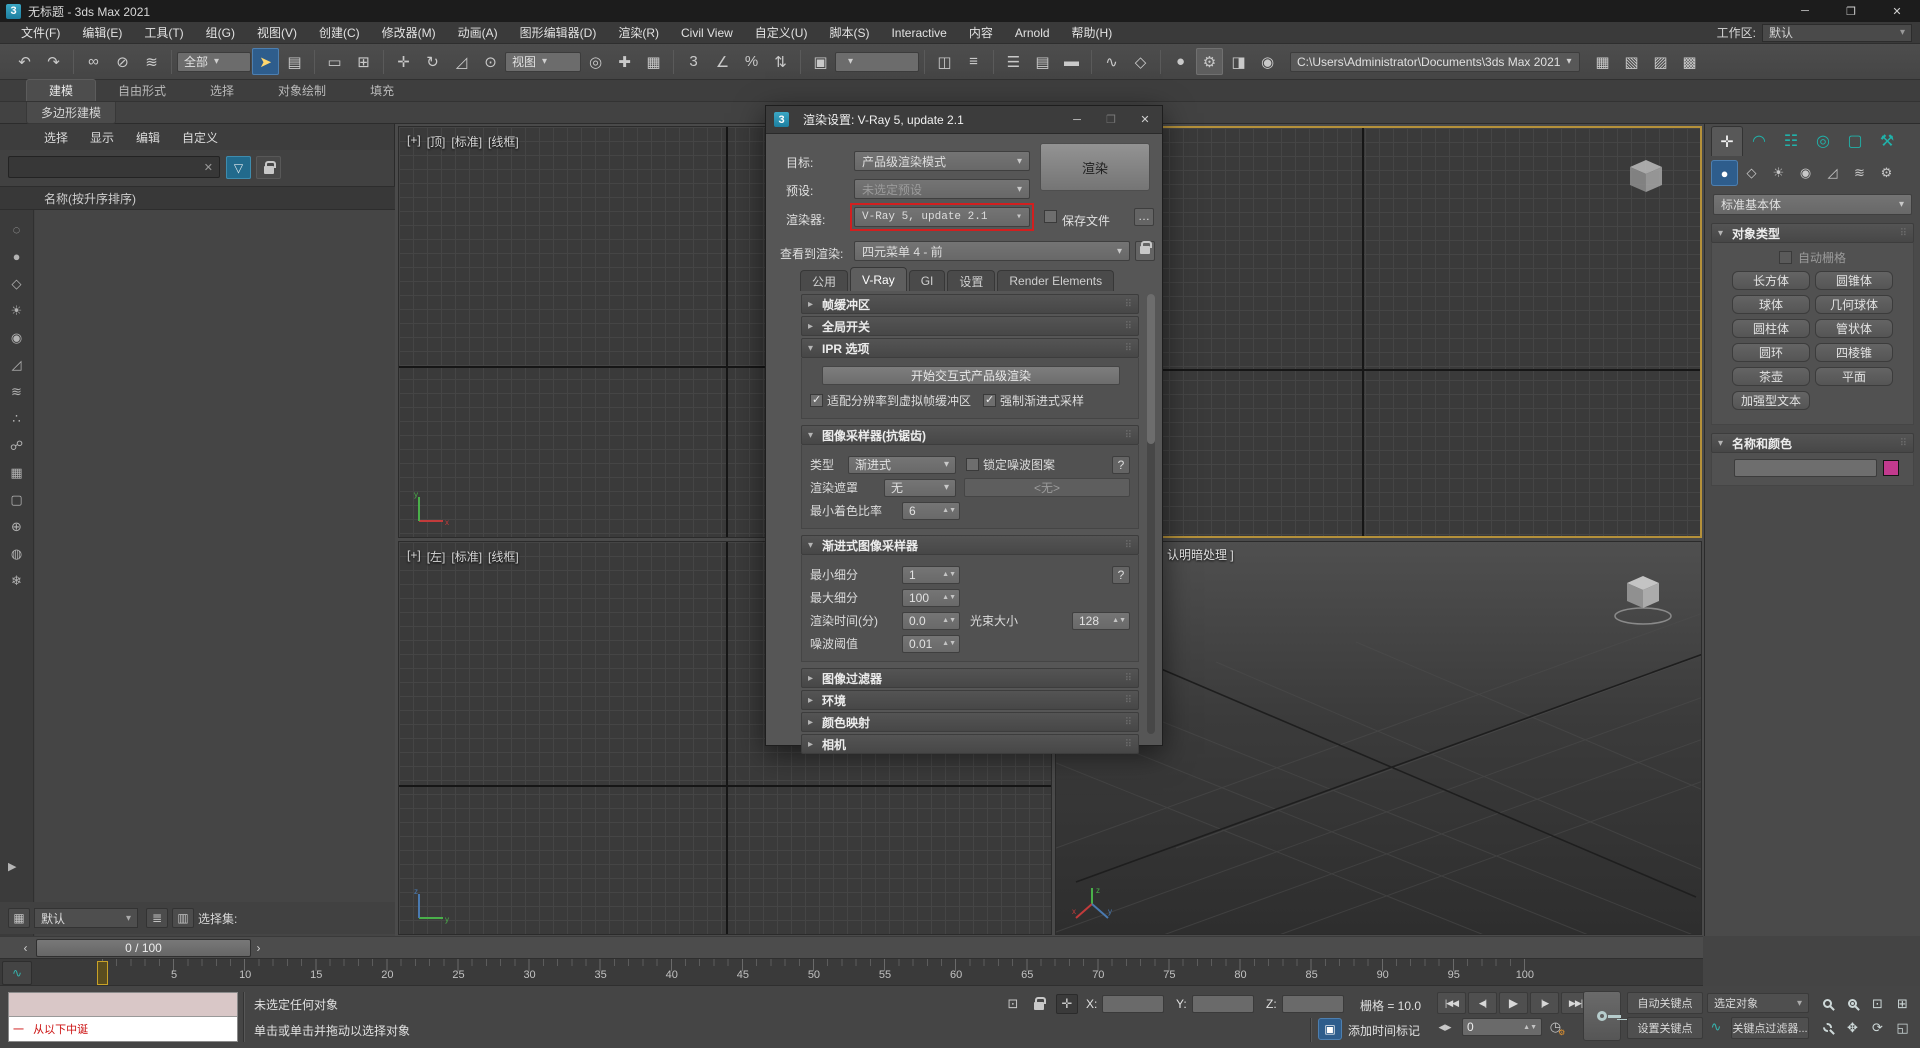 This screenshot has height=1048, width=1920. I want to click on select-and-place-button: ⊙, so click(490, 61).